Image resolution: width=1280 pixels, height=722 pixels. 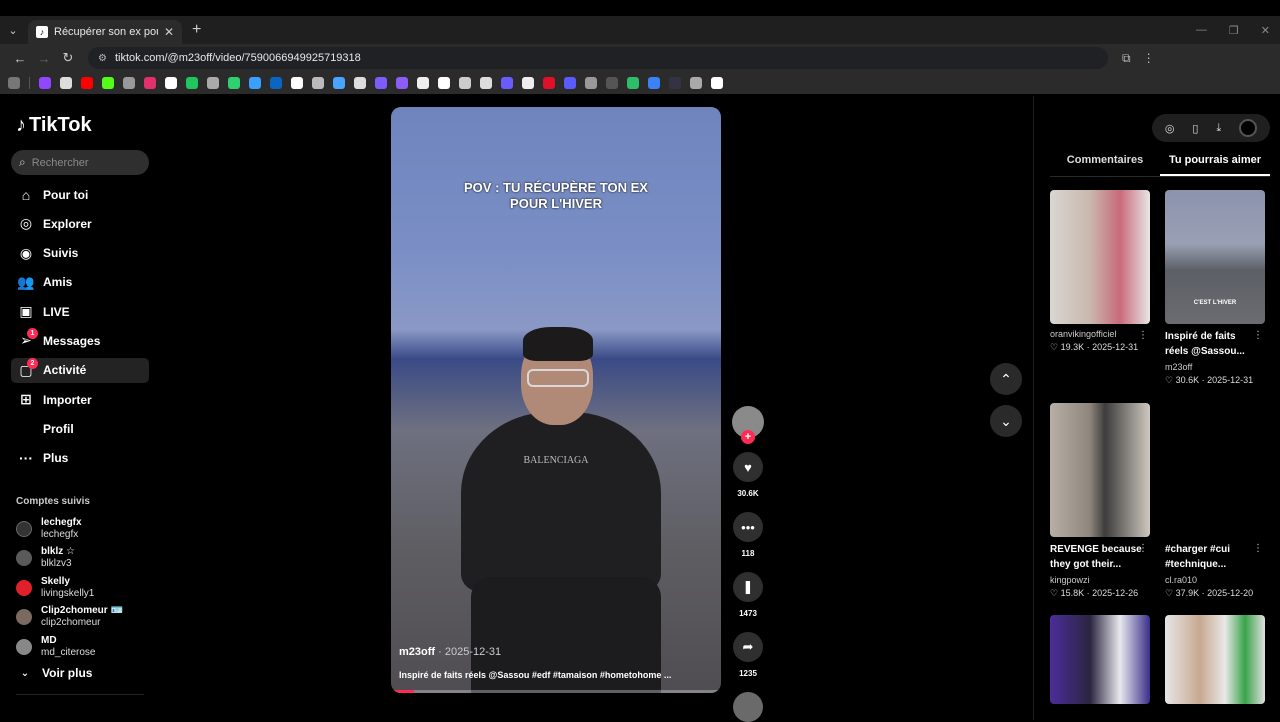 I want to click on sidebar-item-messages: ➢ 1 Messages, so click(x=80, y=340).